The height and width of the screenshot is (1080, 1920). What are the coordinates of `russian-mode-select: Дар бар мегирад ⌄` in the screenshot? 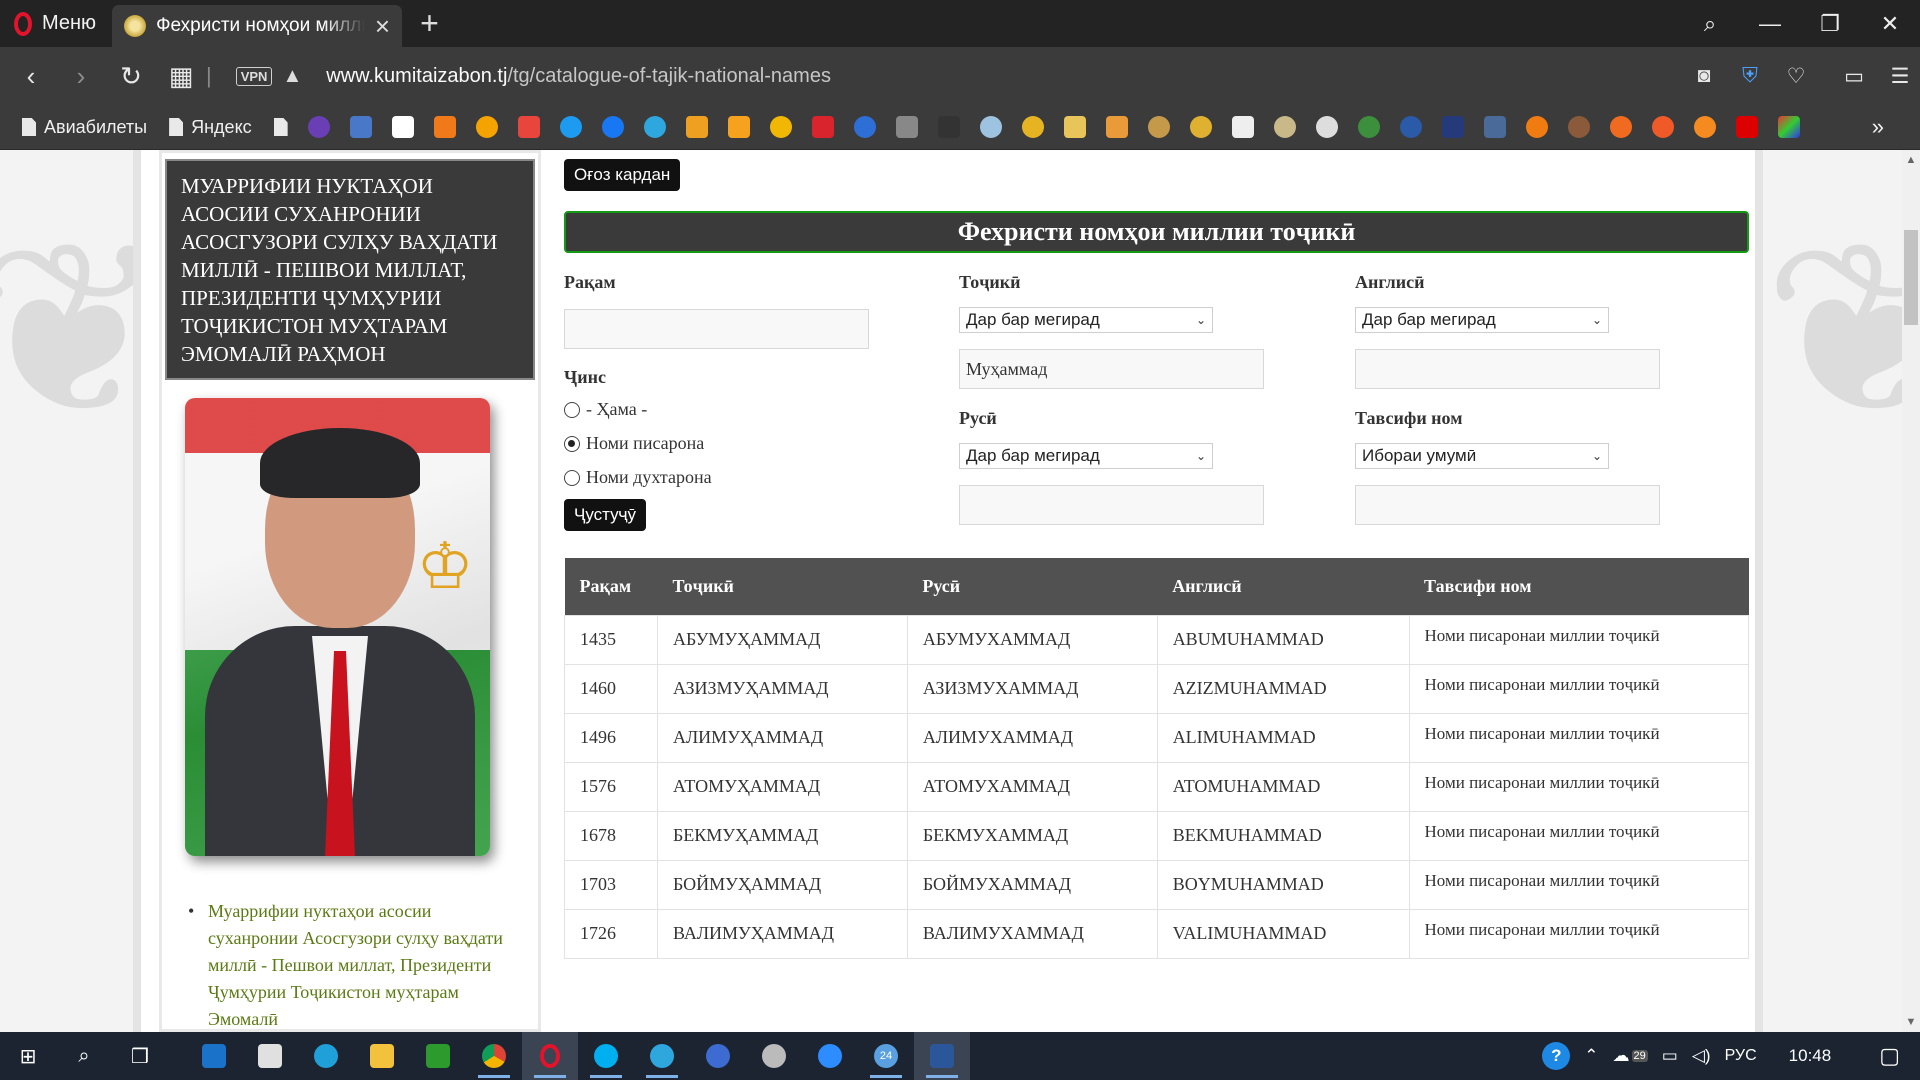 It's located at (1086, 456).